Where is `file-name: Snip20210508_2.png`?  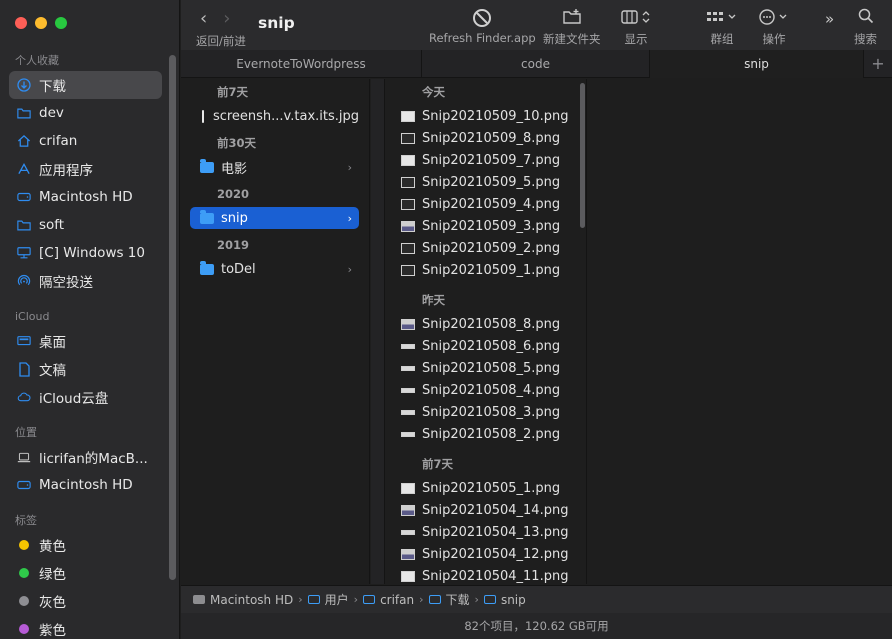
file-name: Snip20210508_2.png is located at coordinates (491, 434).